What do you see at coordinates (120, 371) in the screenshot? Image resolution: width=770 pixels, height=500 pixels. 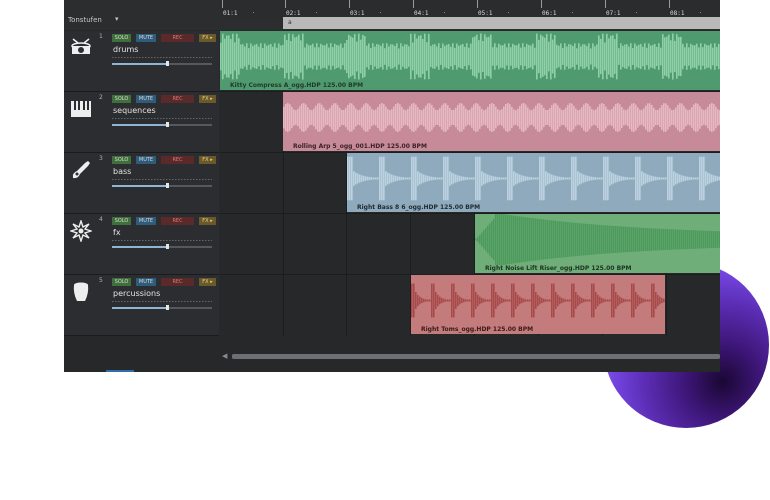 I see `status-indicator` at bounding box center [120, 371].